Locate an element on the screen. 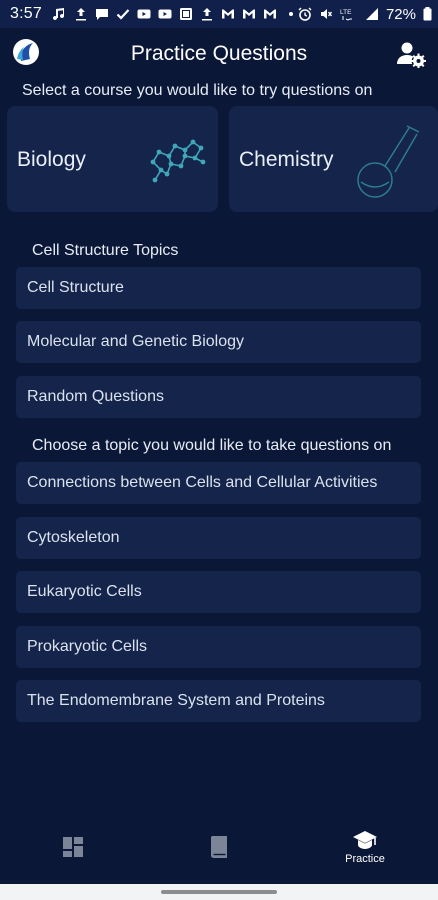  molecule-network-icon is located at coordinates (178, 161).